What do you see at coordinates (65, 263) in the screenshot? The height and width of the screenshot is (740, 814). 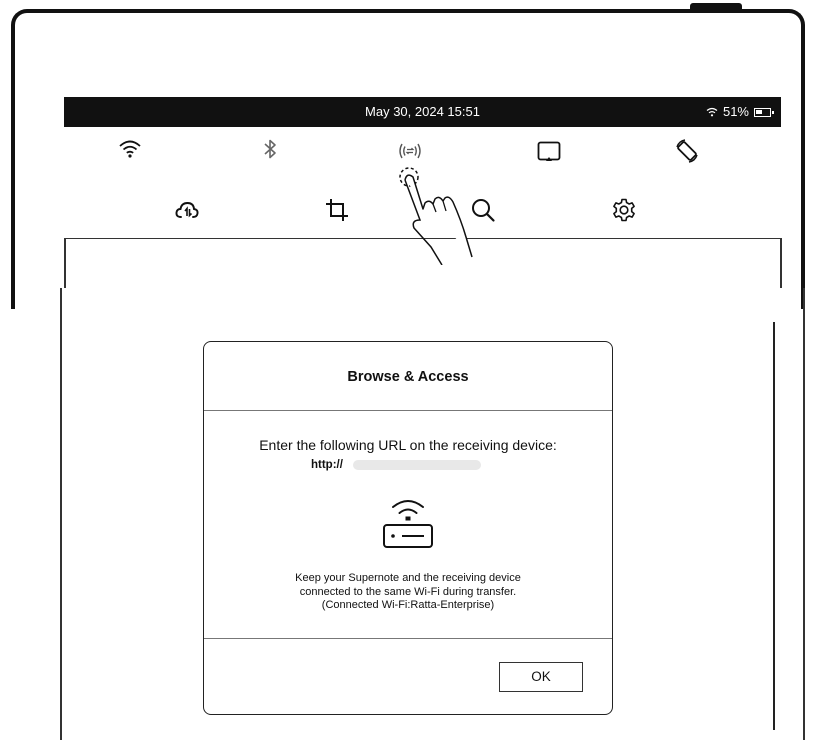 I see `screen-left-border` at bounding box center [65, 263].